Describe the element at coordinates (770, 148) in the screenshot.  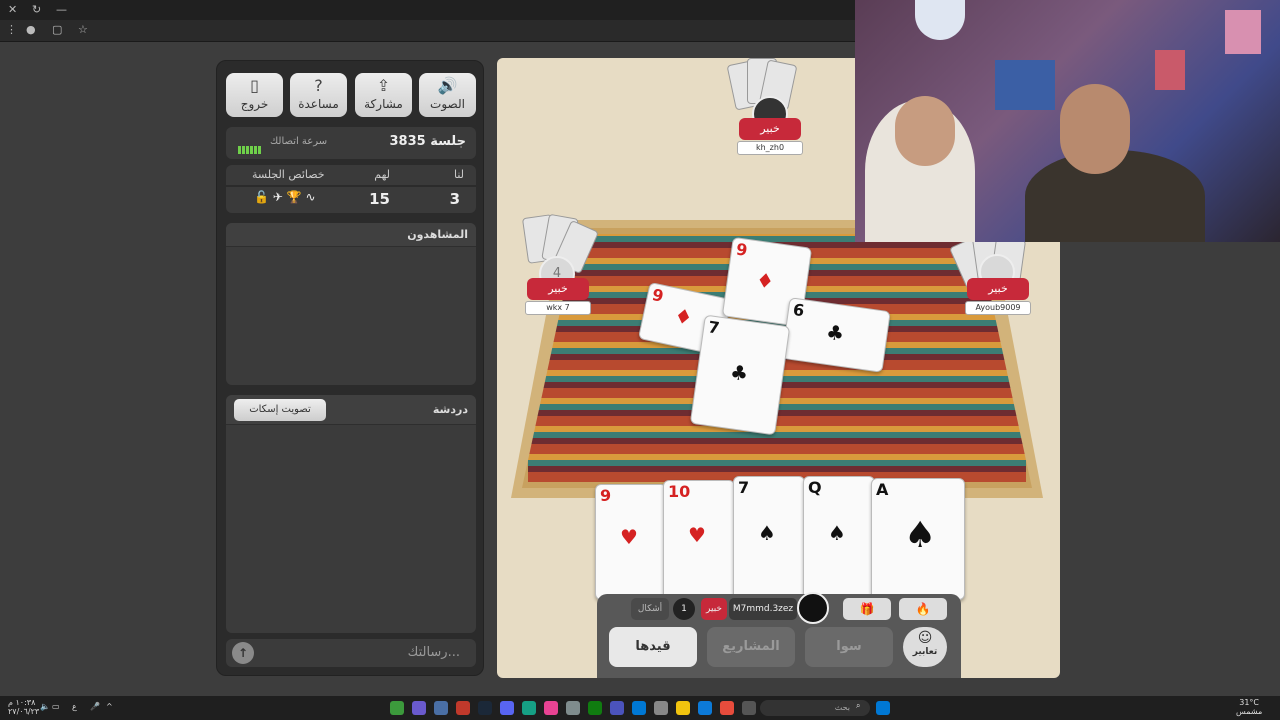
I see `player-top-name: kh_zh0` at that location.